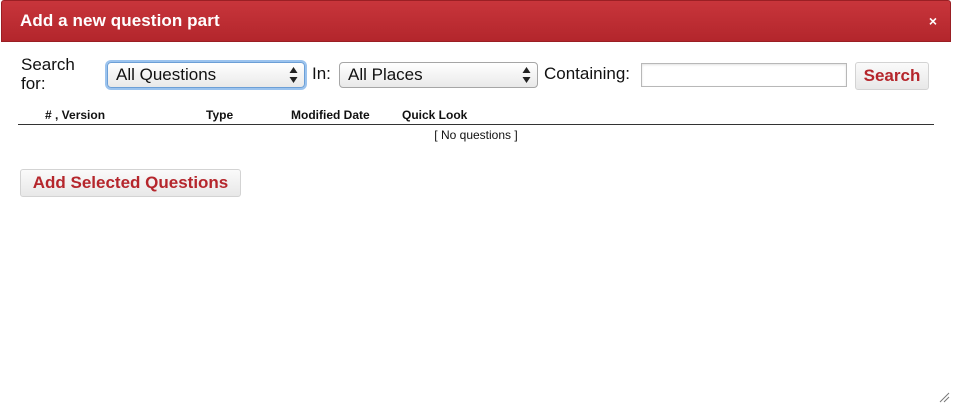 The image size is (953, 406). Describe the element at coordinates (120, 20) in the screenshot. I see `dialog-title: Add a new question part` at that location.